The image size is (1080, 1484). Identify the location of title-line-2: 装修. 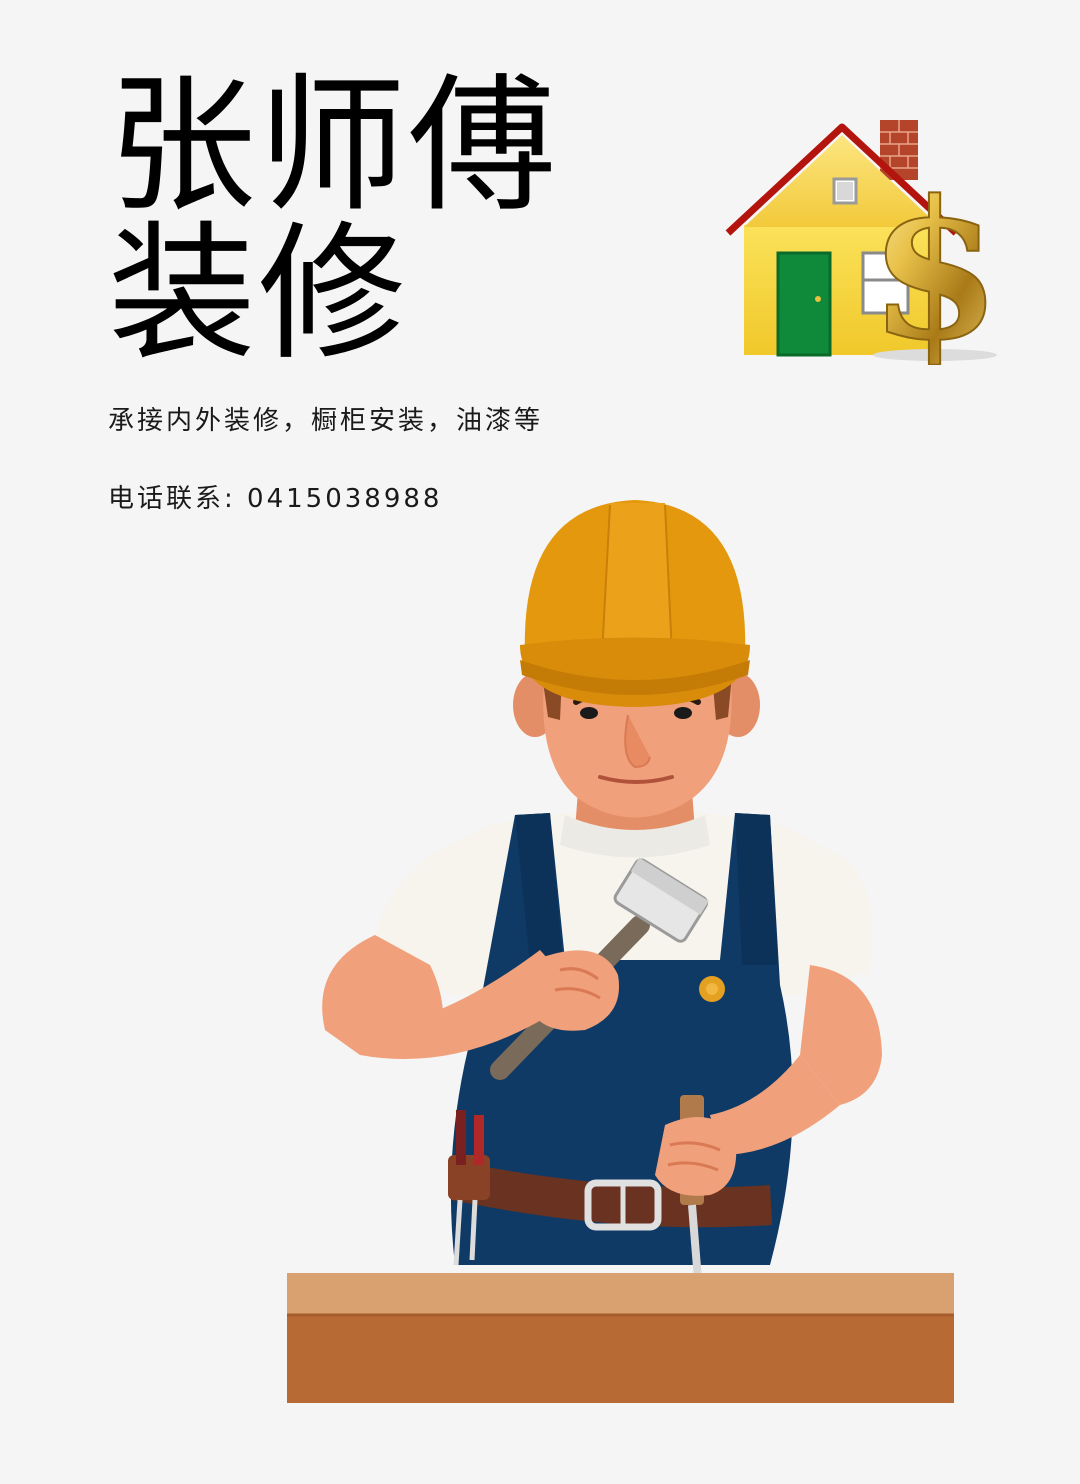
(258, 294).